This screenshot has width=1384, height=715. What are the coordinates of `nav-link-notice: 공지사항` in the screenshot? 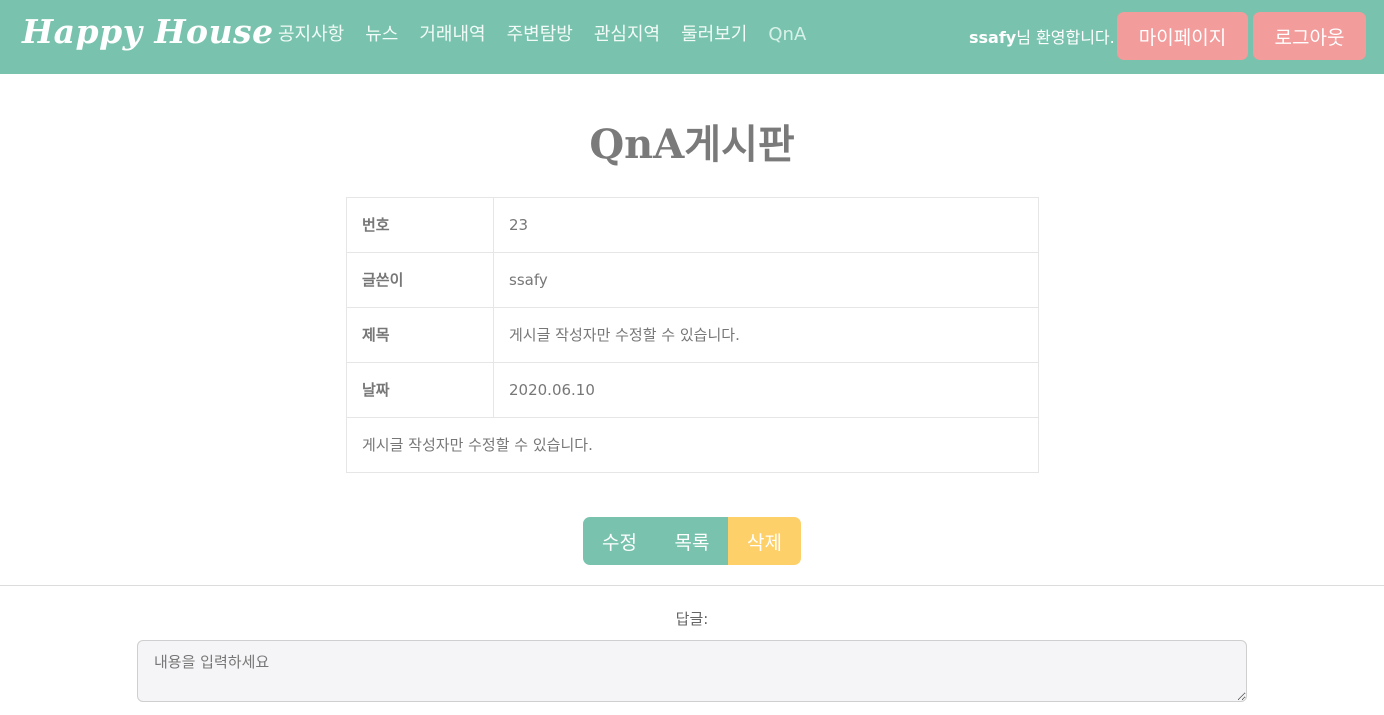 It's located at (311, 35).